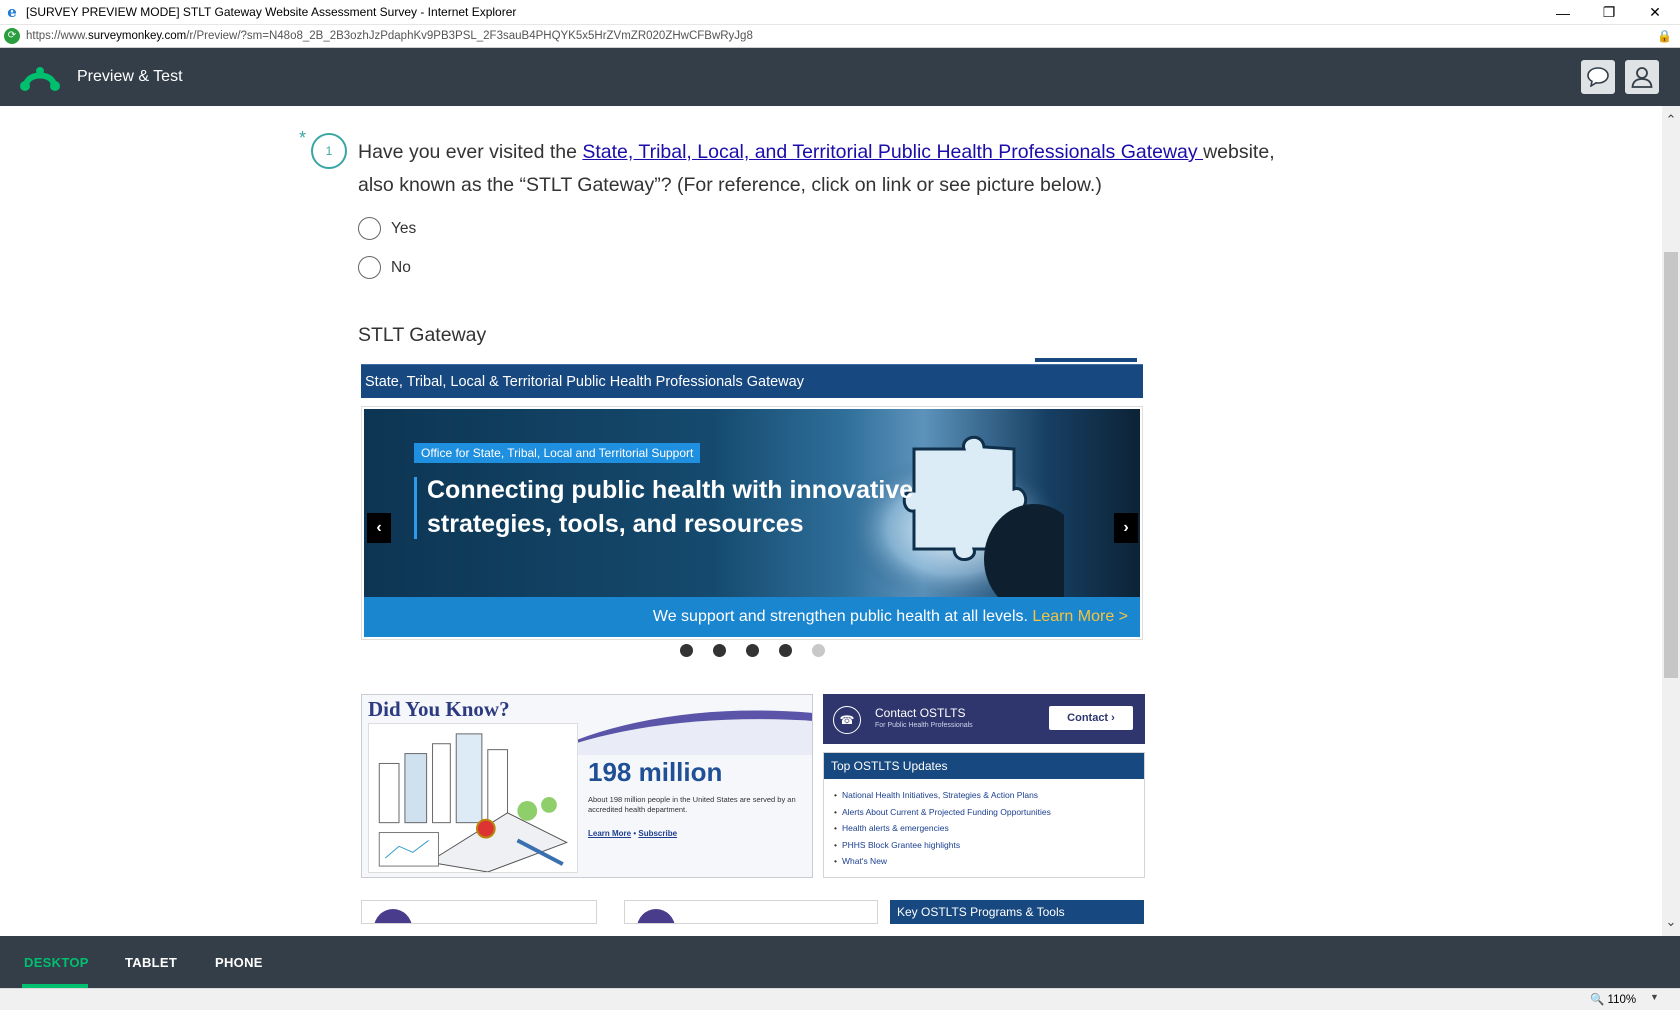 This screenshot has width=1680, height=1010. Describe the element at coordinates (840, 962) in the screenshot. I see `device-preview-bar: DESKTOP TABLET PHONE` at that location.